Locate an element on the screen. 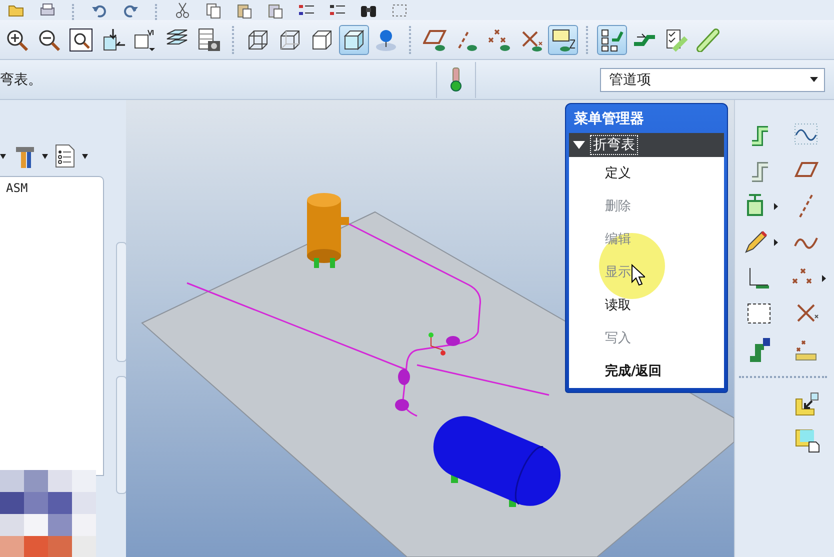  dropdown-field: 管道项 is located at coordinates (712, 80).